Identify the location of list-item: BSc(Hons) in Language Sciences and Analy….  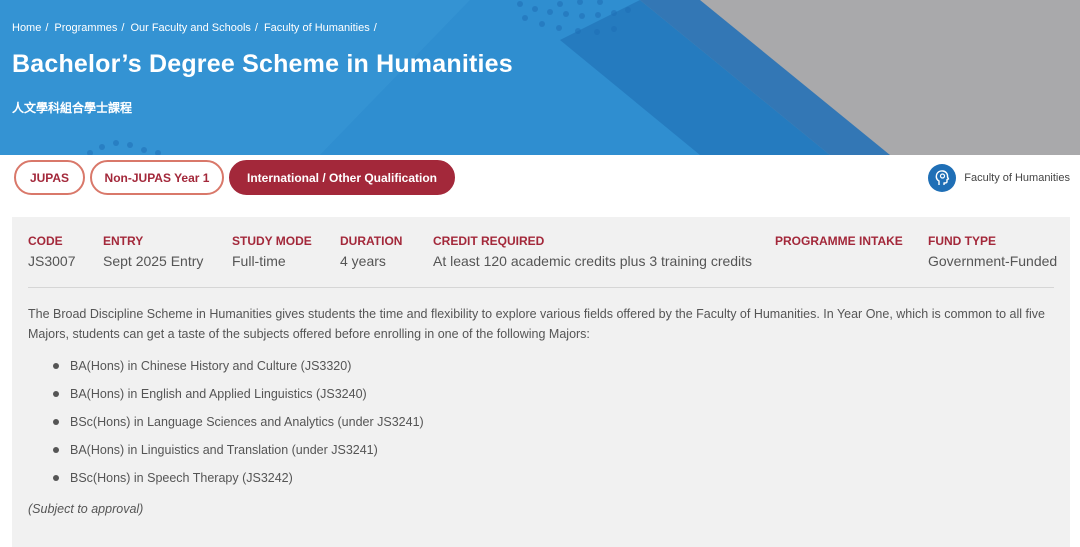
(226, 425).